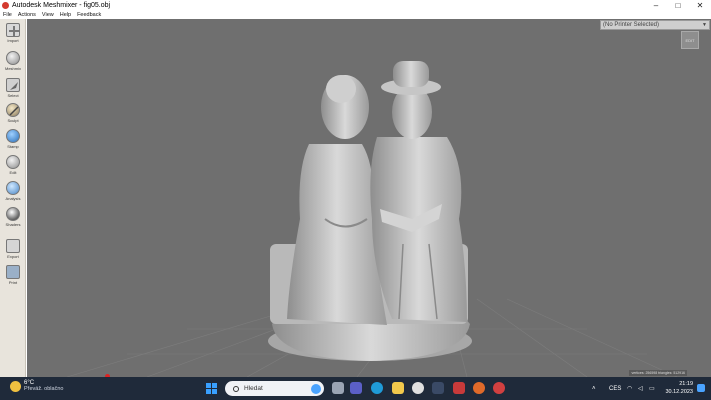 The image size is (711, 400). Describe the element at coordinates (13, 58) in the screenshot. I see `meshmix-icon` at that location.